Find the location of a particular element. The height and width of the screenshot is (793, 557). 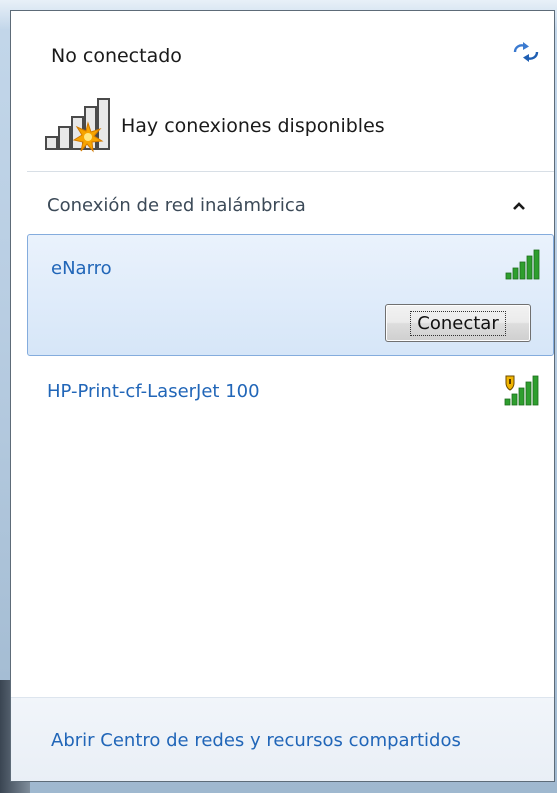

network-item-hp-print: HP-Print-cf-LaserJet 100 is located at coordinates (290, 391).